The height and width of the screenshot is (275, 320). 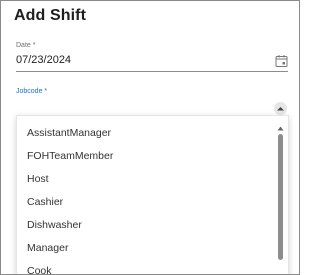 I want to click on date-label: Date *, so click(x=26, y=45).